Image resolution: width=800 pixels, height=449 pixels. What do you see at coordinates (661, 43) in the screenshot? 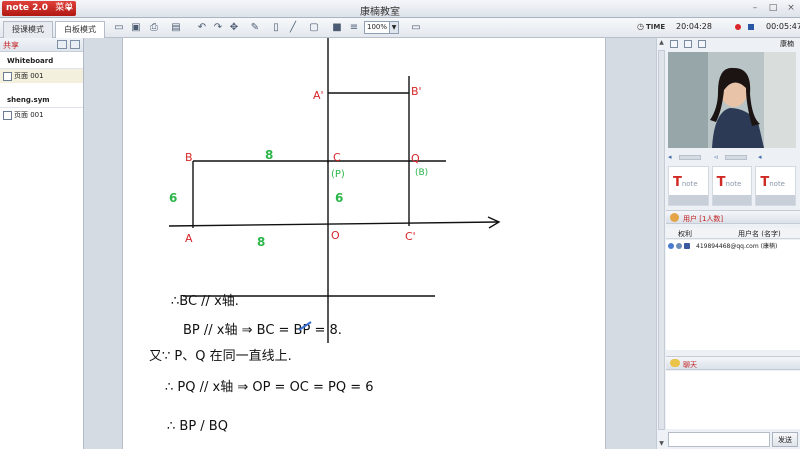
I see `scroll-up-icon: ▲` at bounding box center [661, 43].